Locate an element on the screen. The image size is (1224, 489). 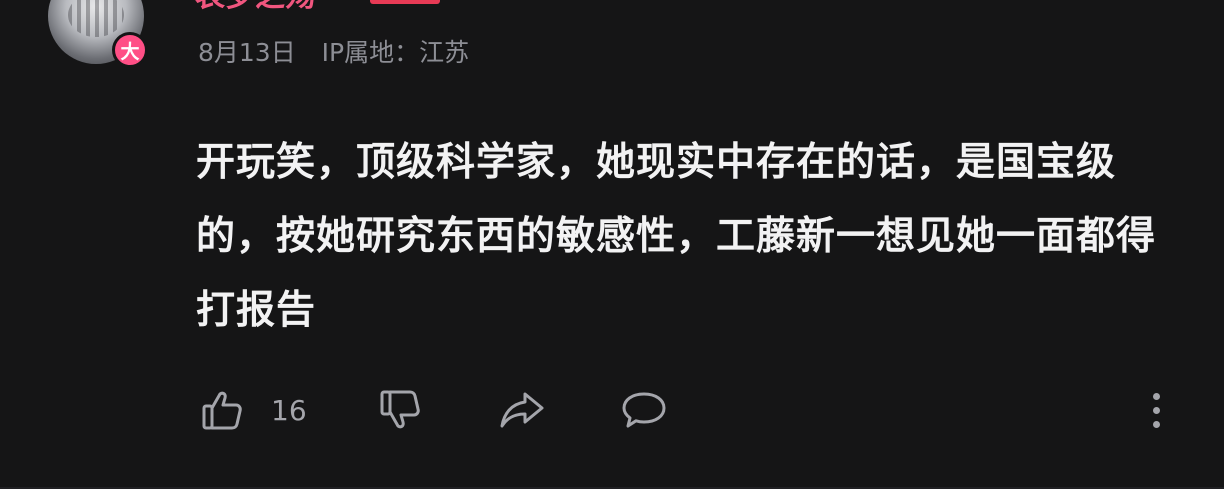
ip-location: IP属地：江苏 is located at coordinates (395, 52).